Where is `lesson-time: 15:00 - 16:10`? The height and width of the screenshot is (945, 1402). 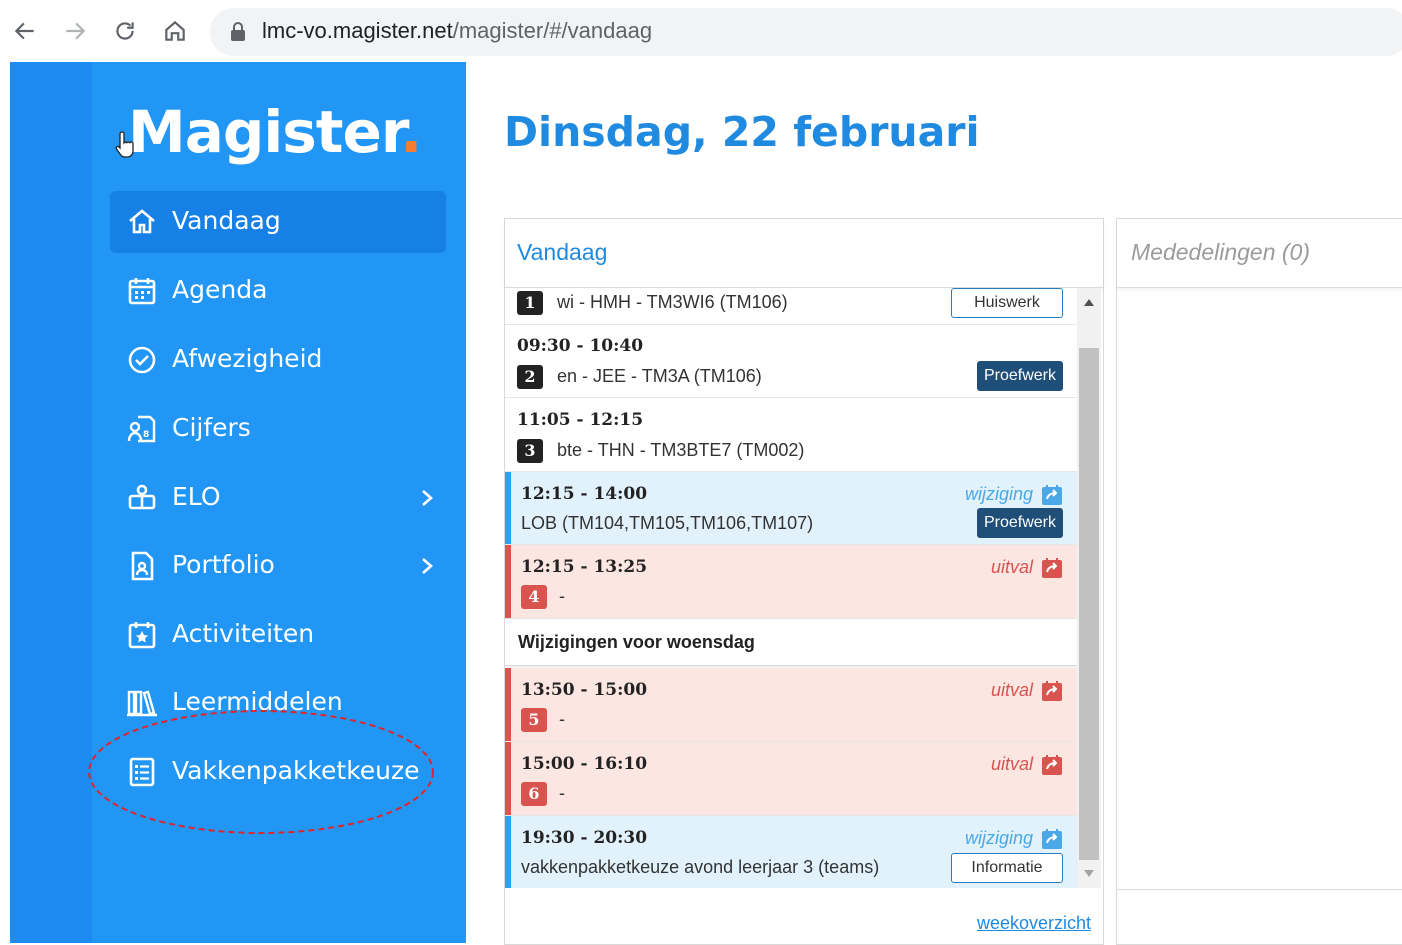
lesson-time: 15:00 - 16:10 is located at coordinates (584, 764).